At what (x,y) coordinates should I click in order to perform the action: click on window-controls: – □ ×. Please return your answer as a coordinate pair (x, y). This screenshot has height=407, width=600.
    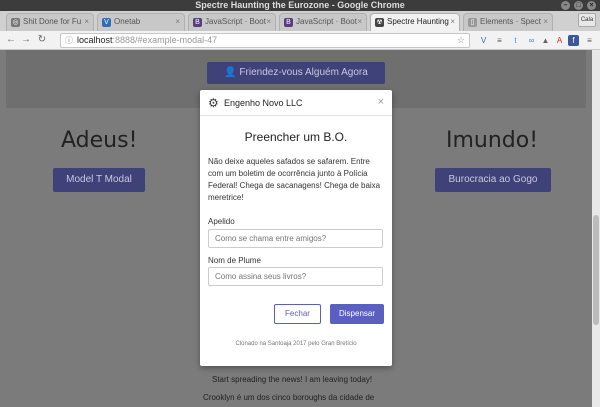
    Looking at the image, I should click on (578, 5).